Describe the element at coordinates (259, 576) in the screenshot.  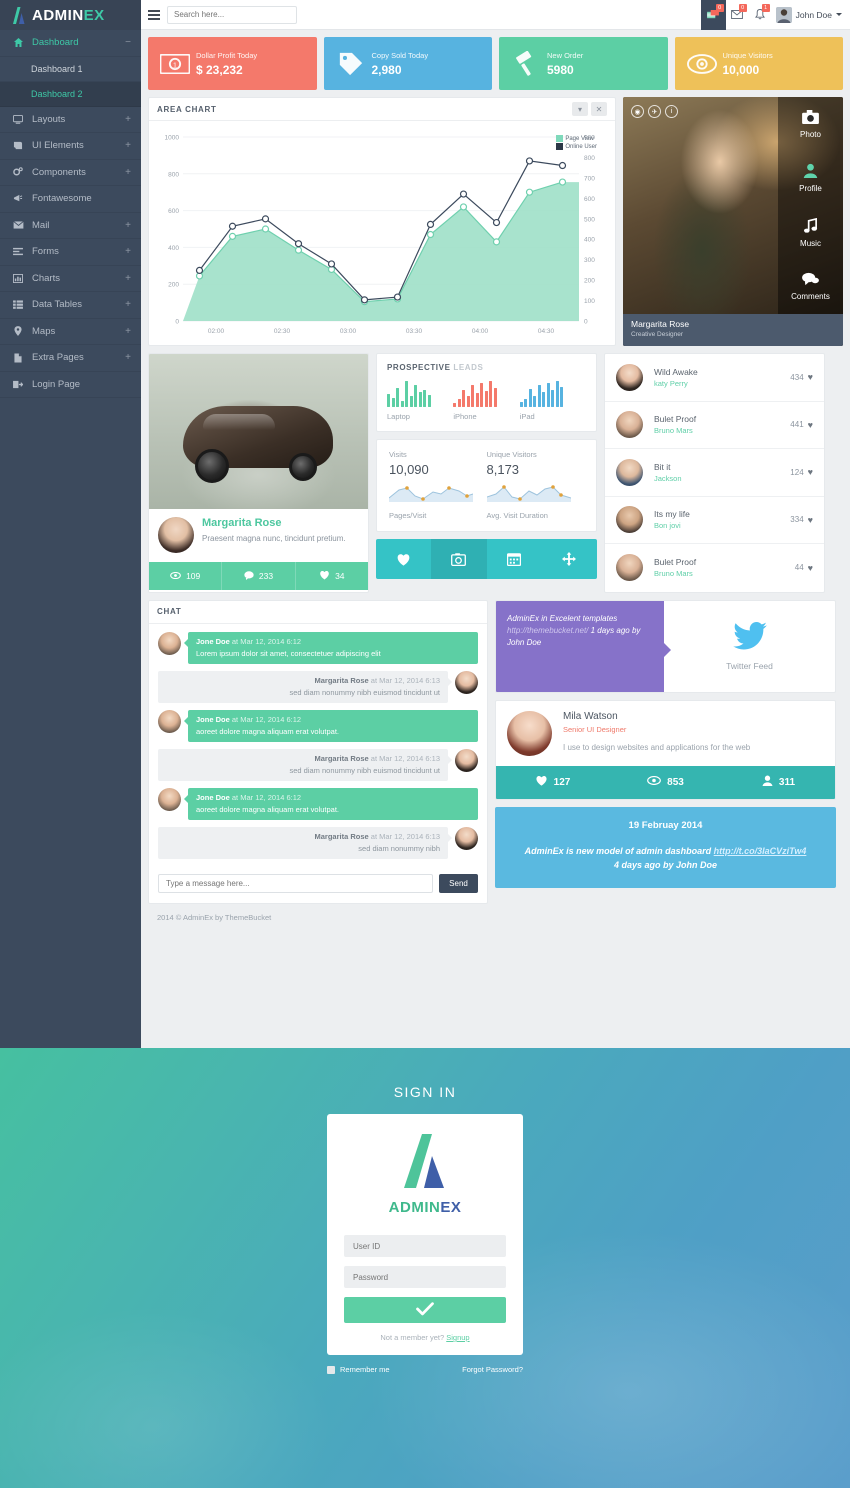
I see `profile-stat-comments: 233` at that location.